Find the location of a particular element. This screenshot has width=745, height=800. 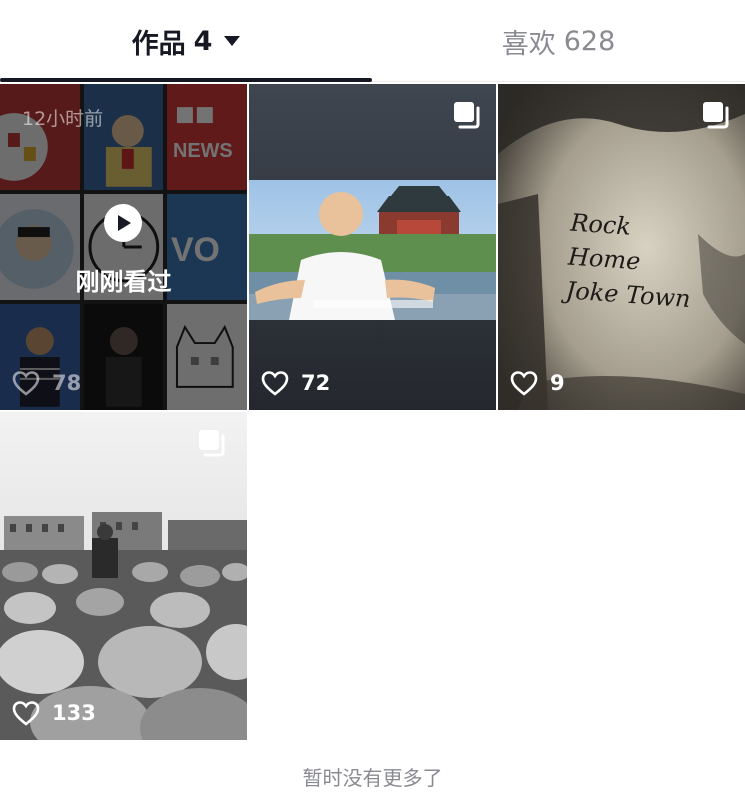

video-tile: NEWS VO 12小时前 刚刚看过 78 is located at coordinates (123, 247).